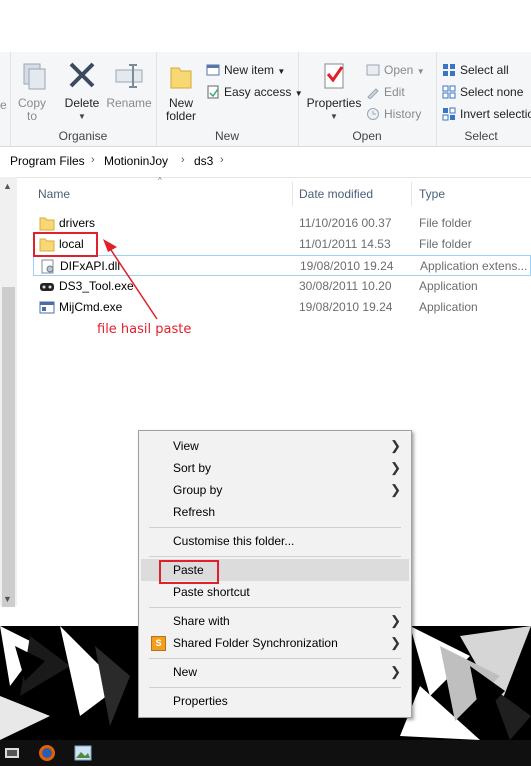 This screenshot has height=766, width=531. I want to click on open-icon, so click(373, 70).